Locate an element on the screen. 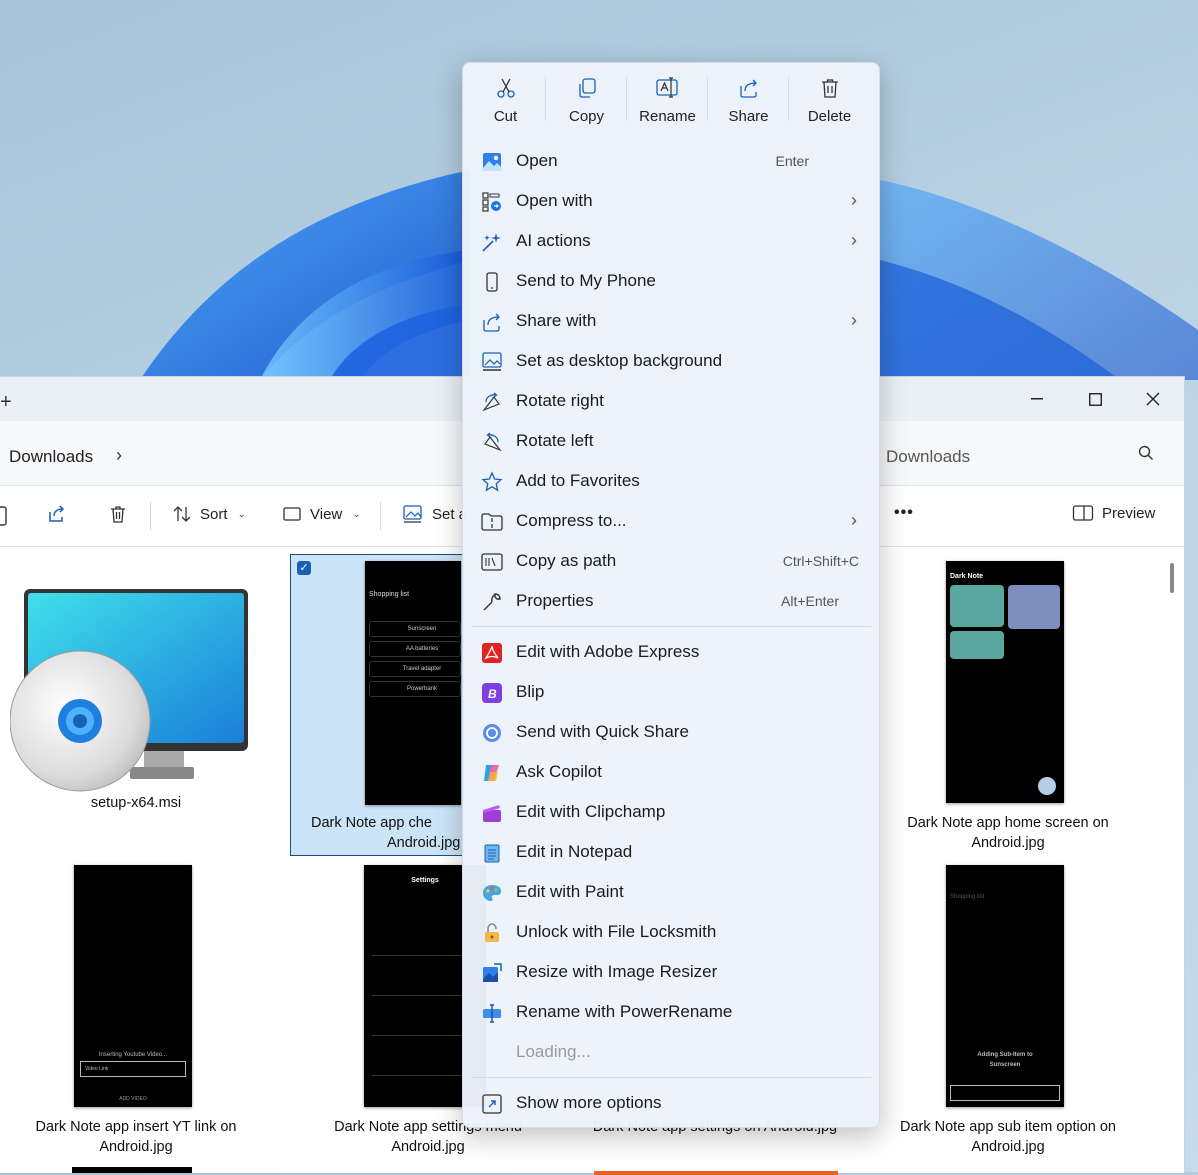 This screenshot has width=1198, height=1175. paint-icon is located at coordinates (492, 893).